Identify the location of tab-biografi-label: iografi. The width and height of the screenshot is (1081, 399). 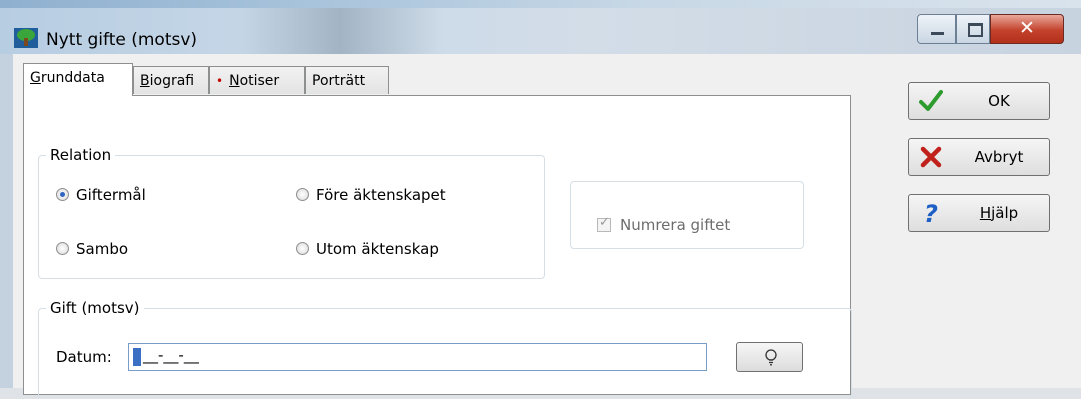
(172, 81).